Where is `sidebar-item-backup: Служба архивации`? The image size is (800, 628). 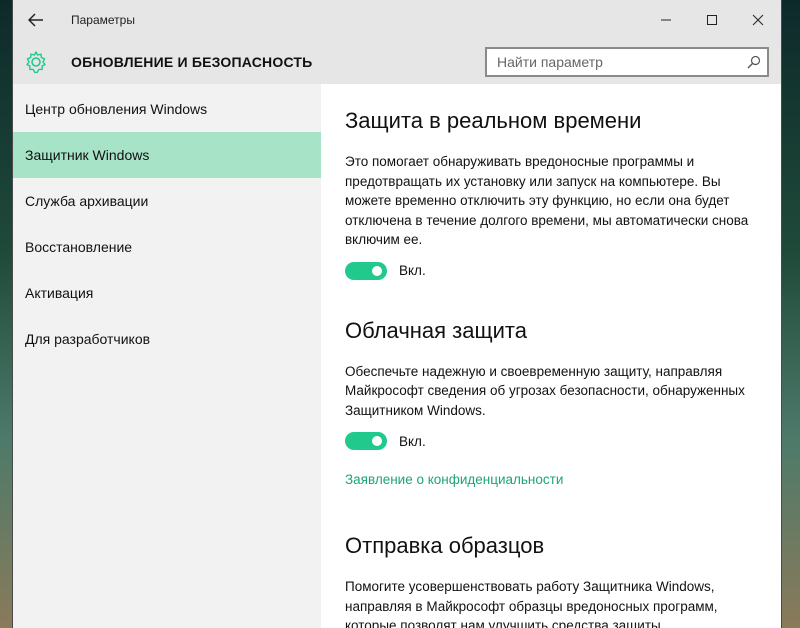 sidebar-item-backup: Служба архивации is located at coordinates (167, 201).